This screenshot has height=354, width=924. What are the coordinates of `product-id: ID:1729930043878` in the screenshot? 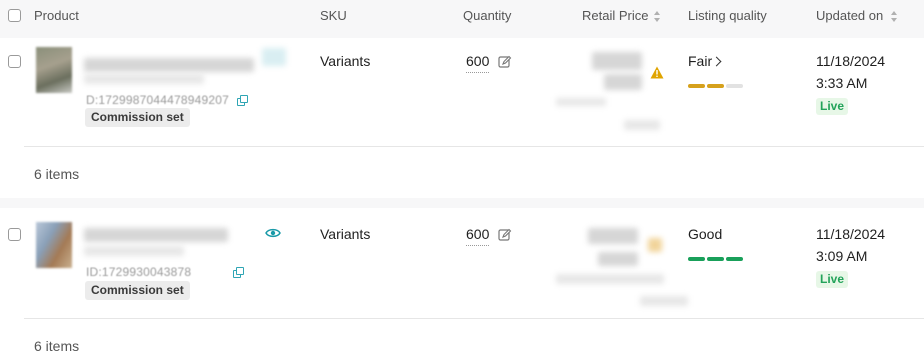 It's located at (139, 272).